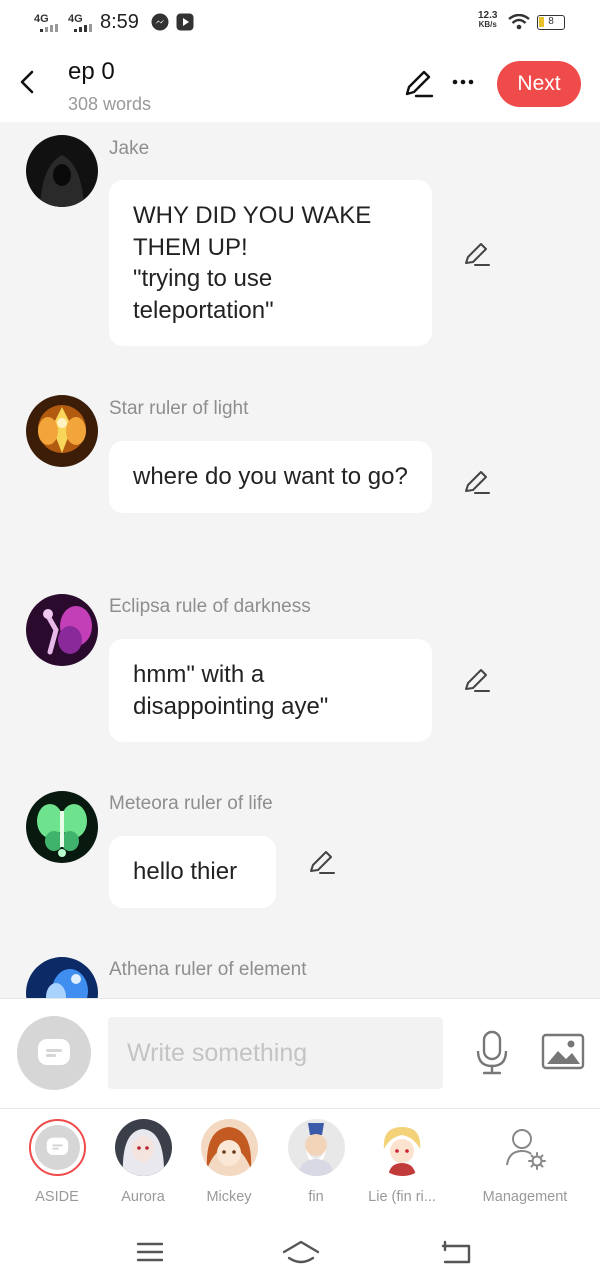 This screenshot has height=1287, width=600. Describe the element at coordinates (185, 22) in the screenshot. I see `play-icon` at that location.